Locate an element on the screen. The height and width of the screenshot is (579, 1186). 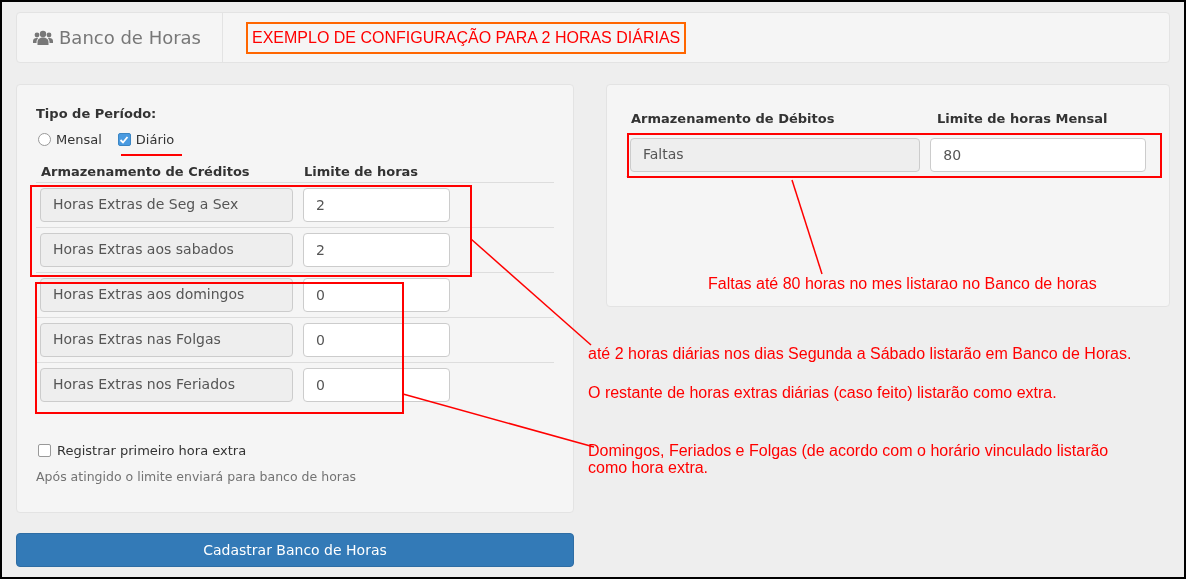
checkbox is located at coordinates (124, 139).